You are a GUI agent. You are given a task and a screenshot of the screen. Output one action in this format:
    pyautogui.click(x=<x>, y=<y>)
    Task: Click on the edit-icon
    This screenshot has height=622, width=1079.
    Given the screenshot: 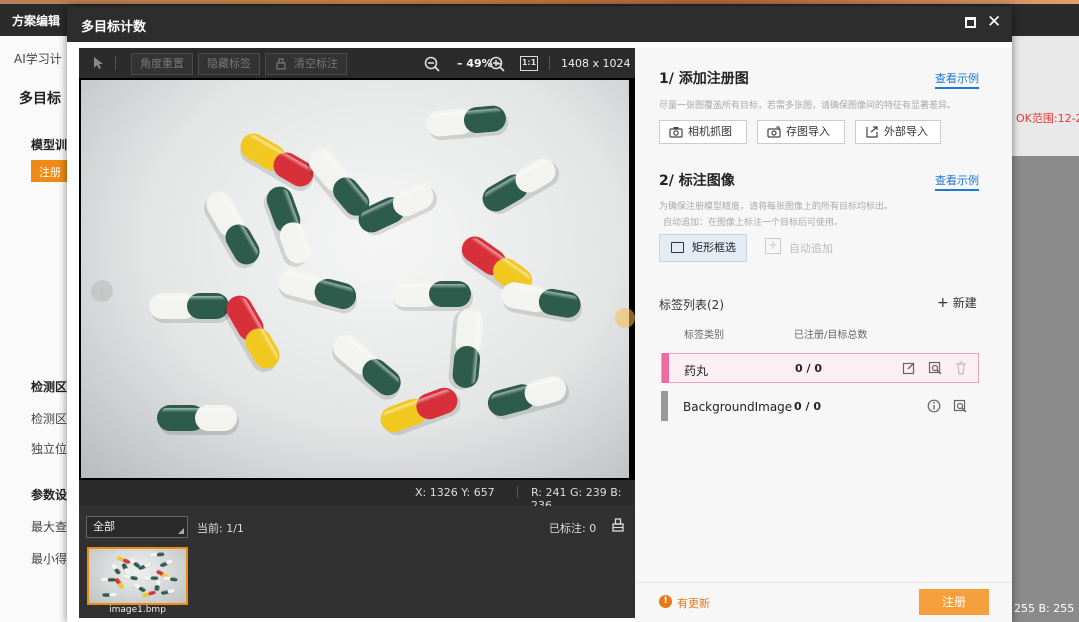 What is the action you would take?
    pyautogui.click(x=909, y=368)
    